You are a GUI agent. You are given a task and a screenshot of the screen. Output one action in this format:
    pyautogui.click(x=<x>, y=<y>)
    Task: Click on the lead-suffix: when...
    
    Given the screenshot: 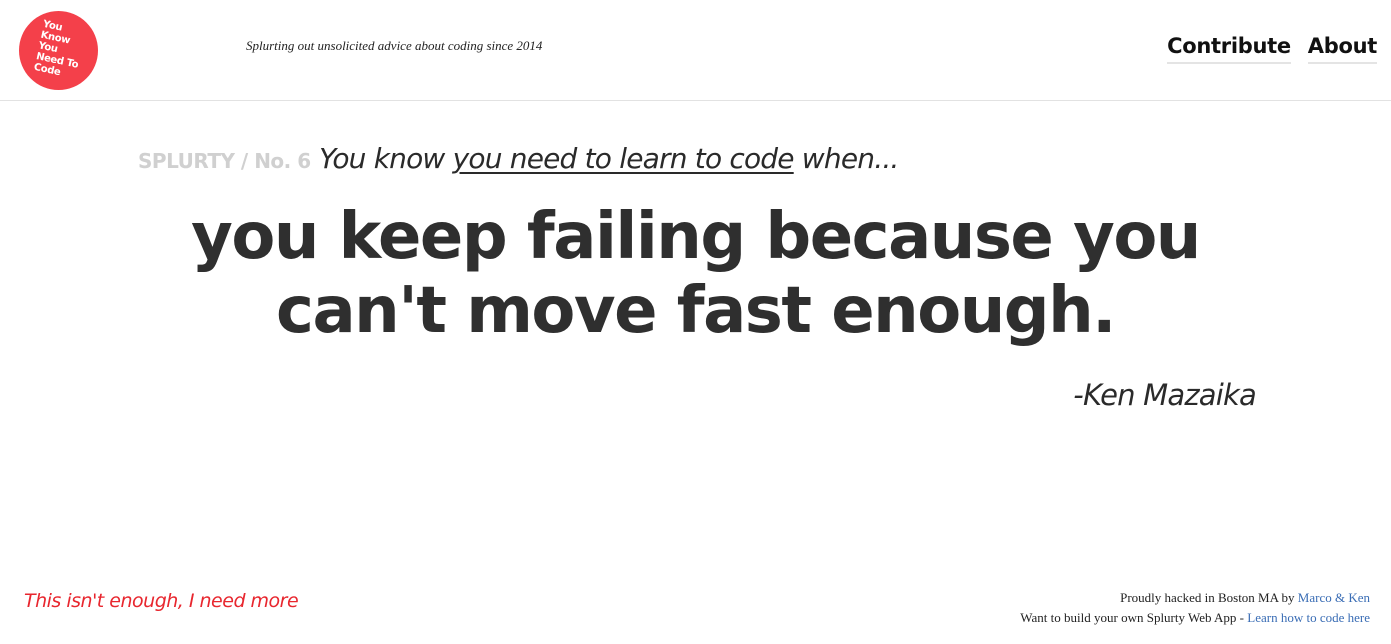 What is the action you would take?
    pyautogui.click(x=846, y=158)
    